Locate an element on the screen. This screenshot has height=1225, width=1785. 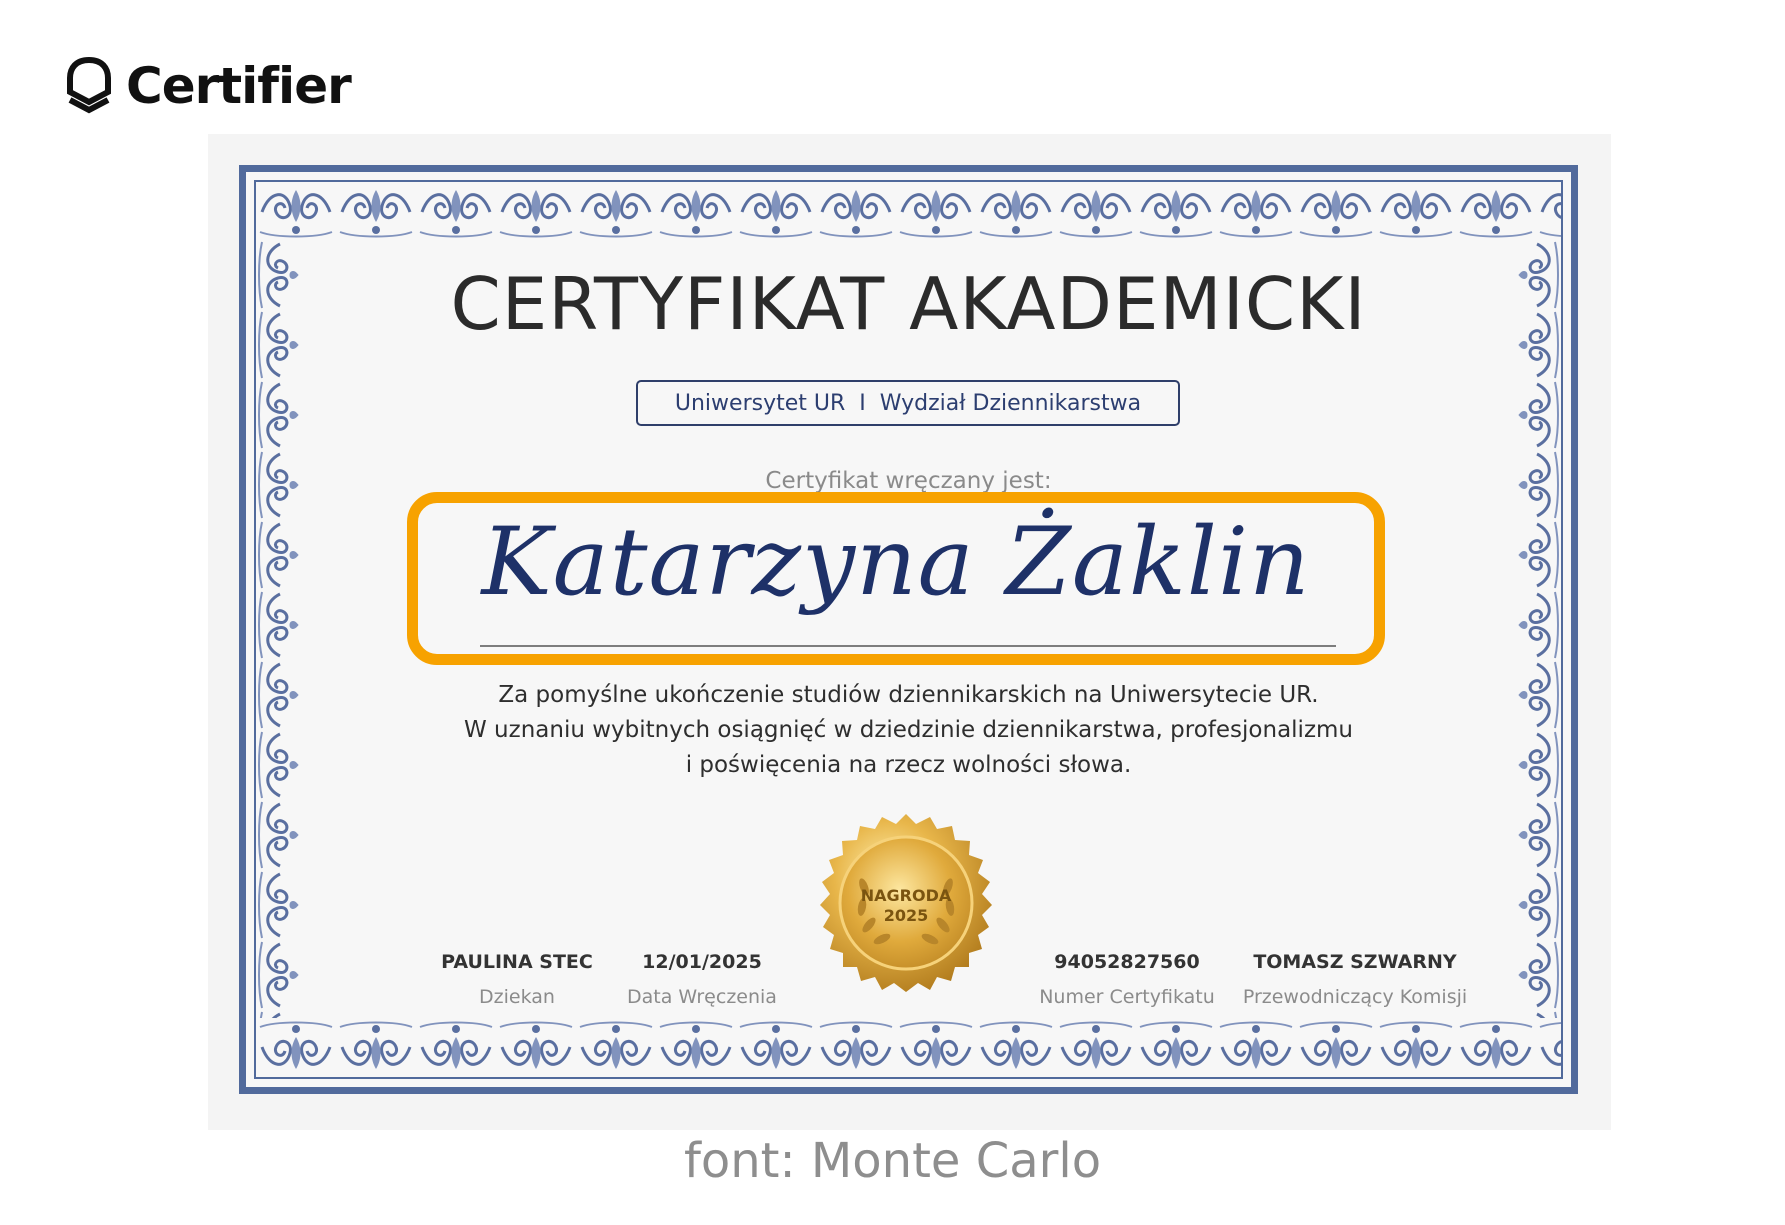
institution-box: Uniwersytet UR I Wydział Dziennikarstwa is located at coordinates (908, 403).